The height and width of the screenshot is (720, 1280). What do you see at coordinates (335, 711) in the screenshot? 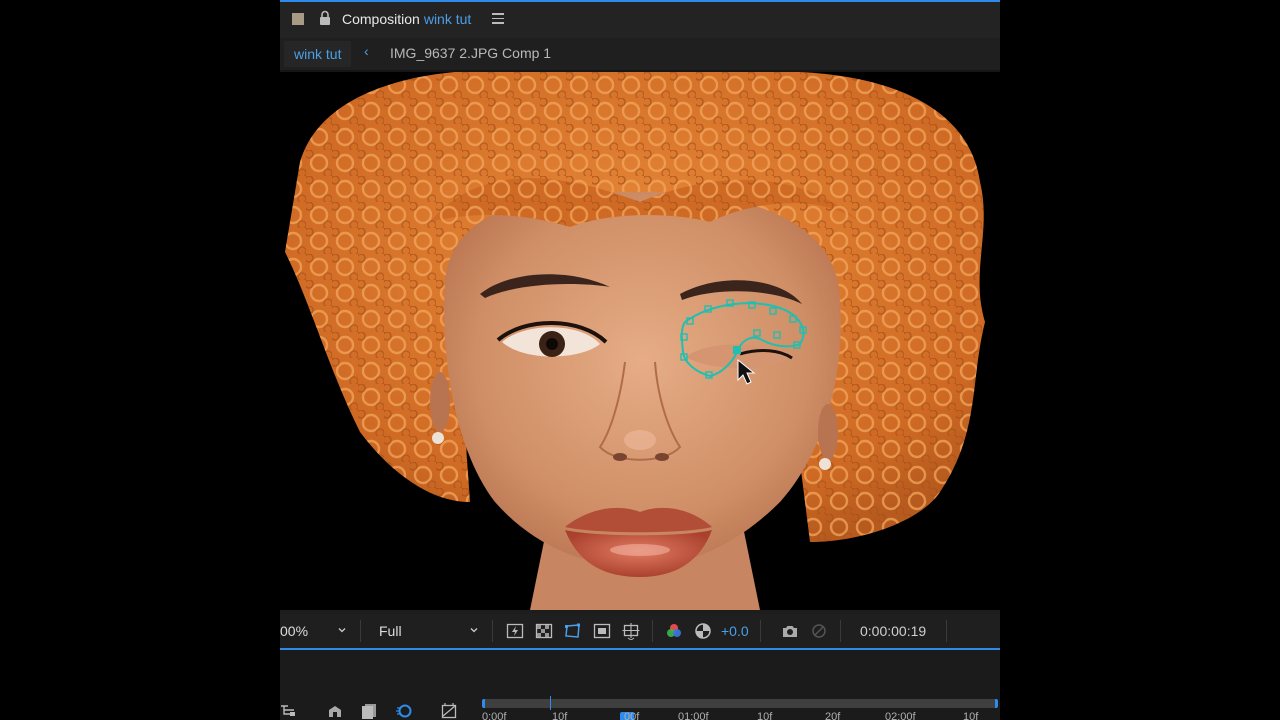
I see `draft-3d-icon` at bounding box center [335, 711].